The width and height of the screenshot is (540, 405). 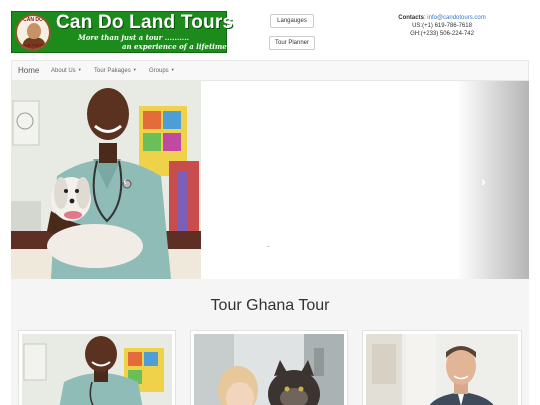 I want to click on nav-tour-packages-dropdown: Tour Pakages ▼, so click(x=115, y=70).